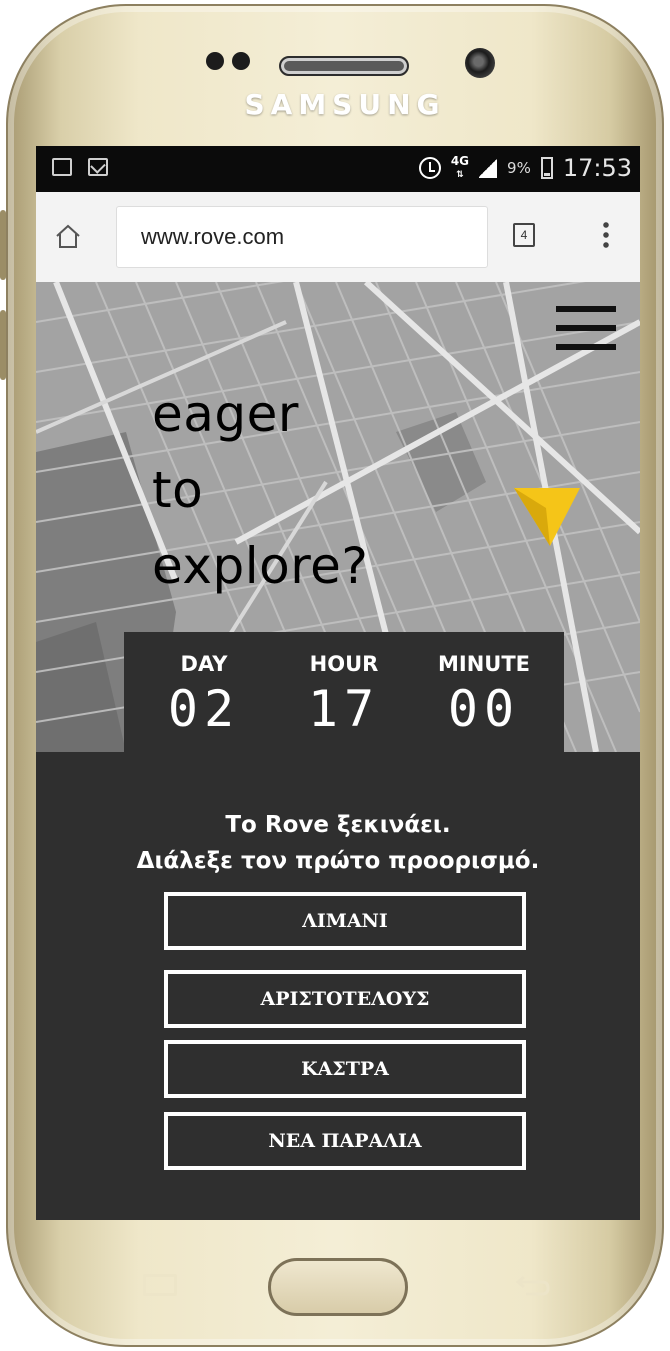 The height and width of the screenshot is (1351, 670). What do you see at coordinates (345, 921) in the screenshot?
I see `destination-button-limani: ΛΙΜΑΝΙ` at bounding box center [345, 921].